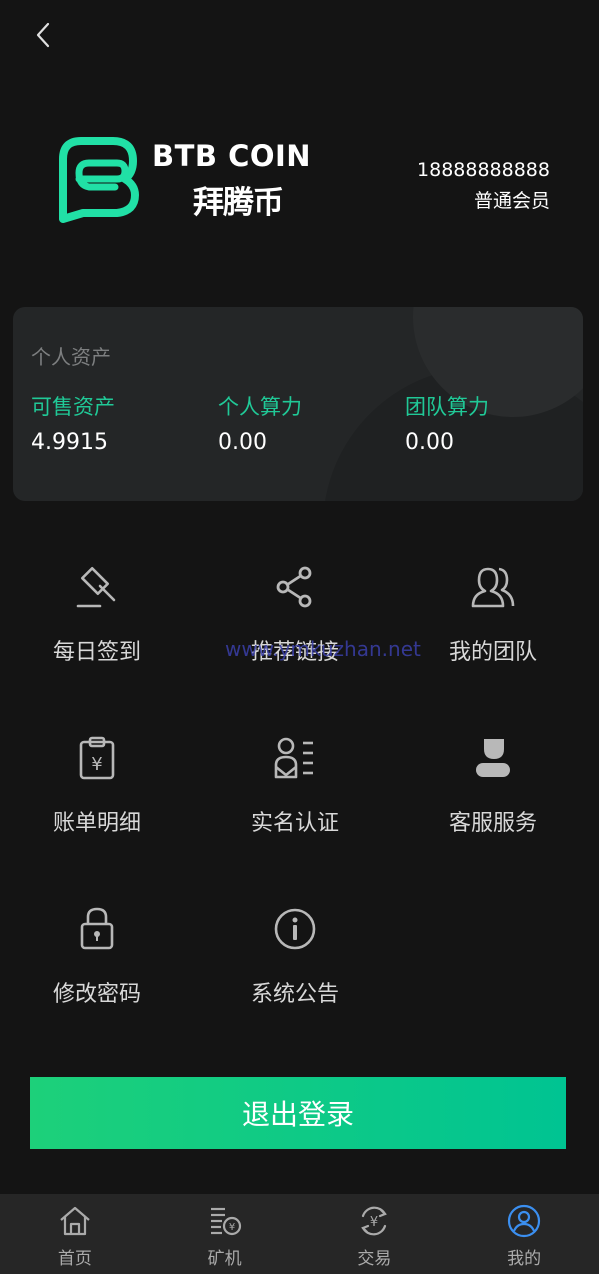 Image resolution: width=599 pixels, height=1274 pixels. What do you see at coordinates (295, 969) in the screenshot?
I see `menu-system-announcement: 系统公告` at bounding box center [295, 969].